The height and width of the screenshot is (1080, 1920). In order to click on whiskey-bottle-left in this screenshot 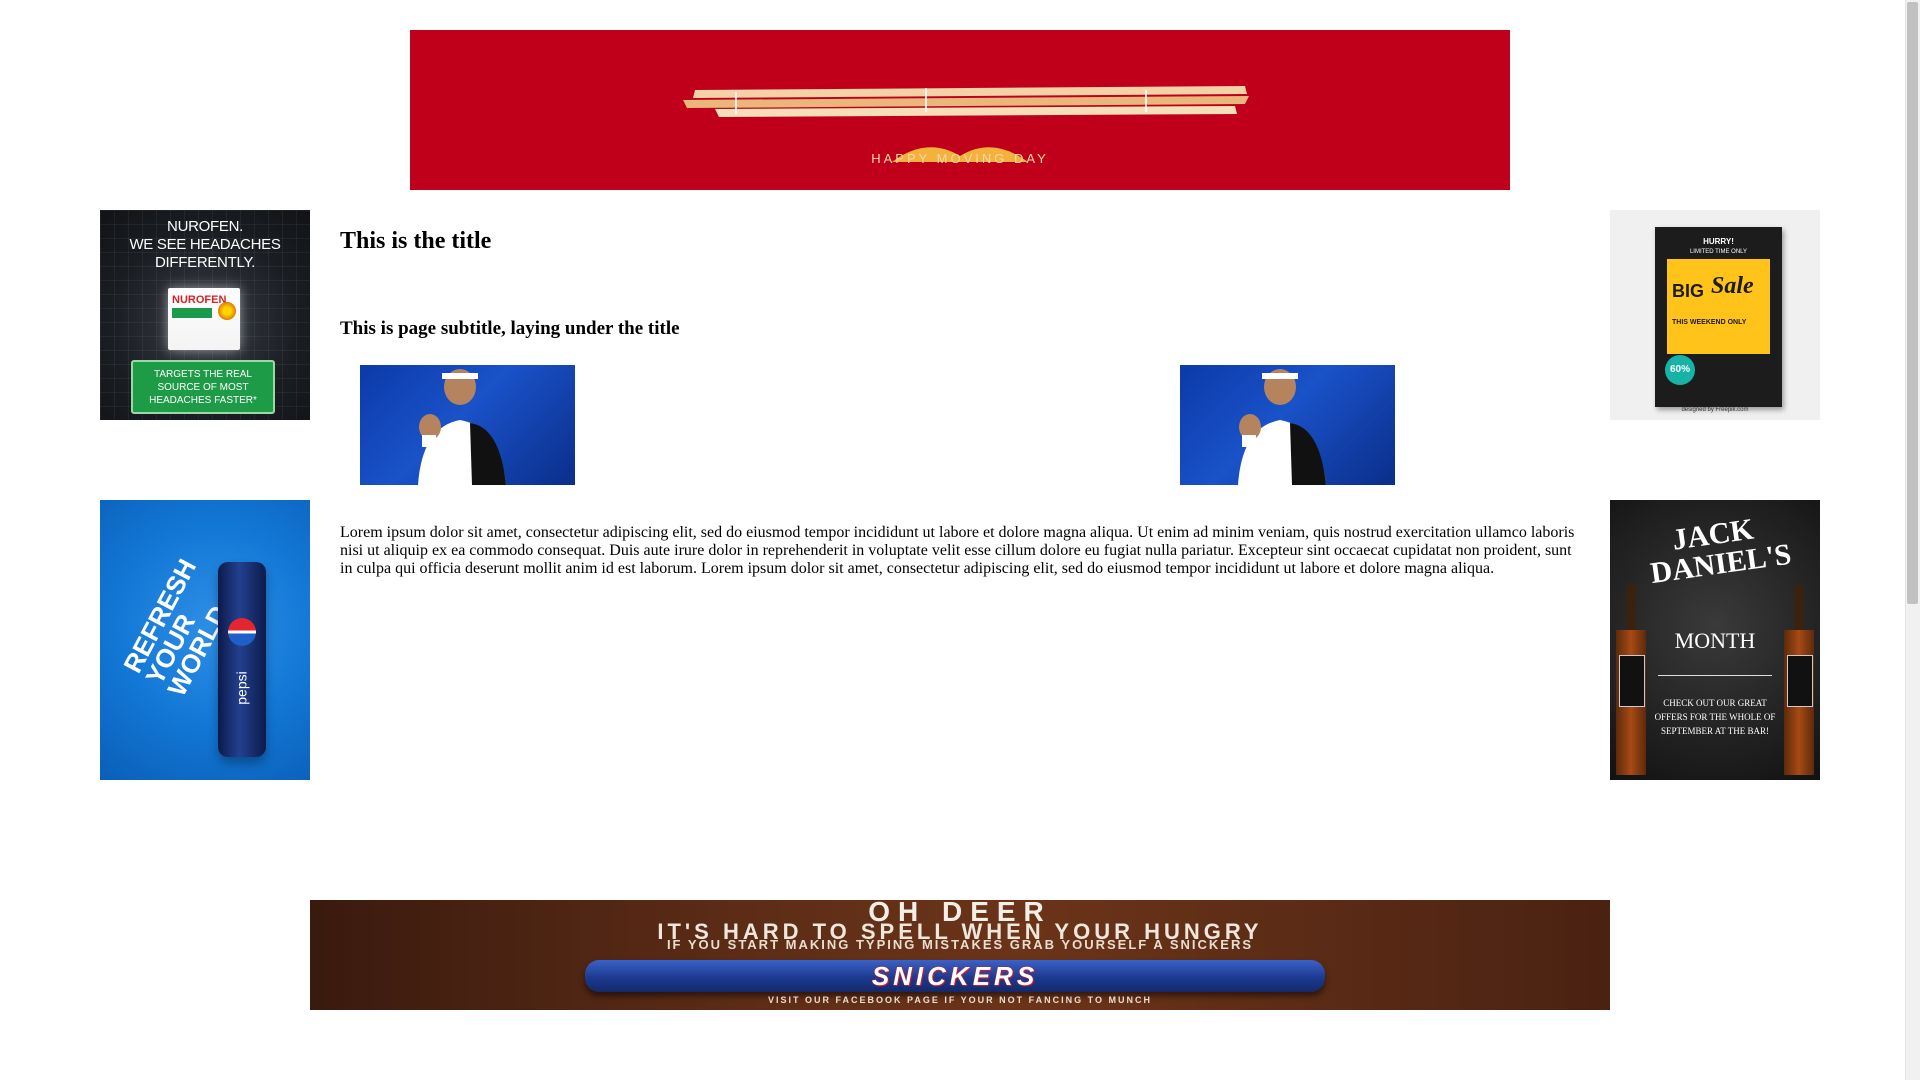, I will do `click(1631, 680)`.